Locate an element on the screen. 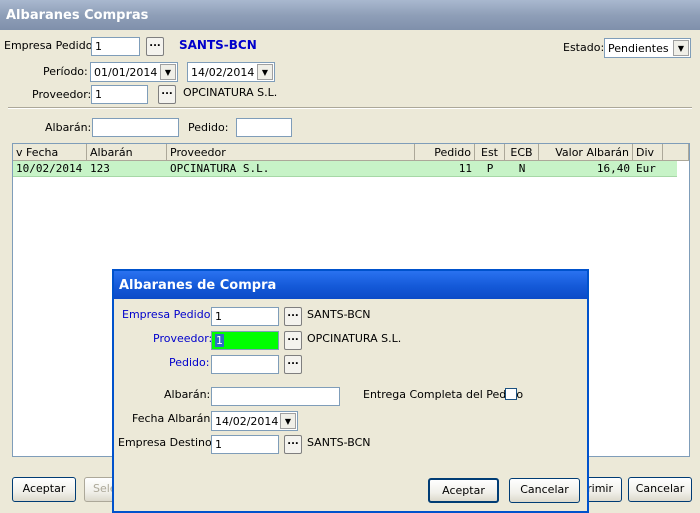  column-header-albaran: Albarán is located at coordinates (127, 152).